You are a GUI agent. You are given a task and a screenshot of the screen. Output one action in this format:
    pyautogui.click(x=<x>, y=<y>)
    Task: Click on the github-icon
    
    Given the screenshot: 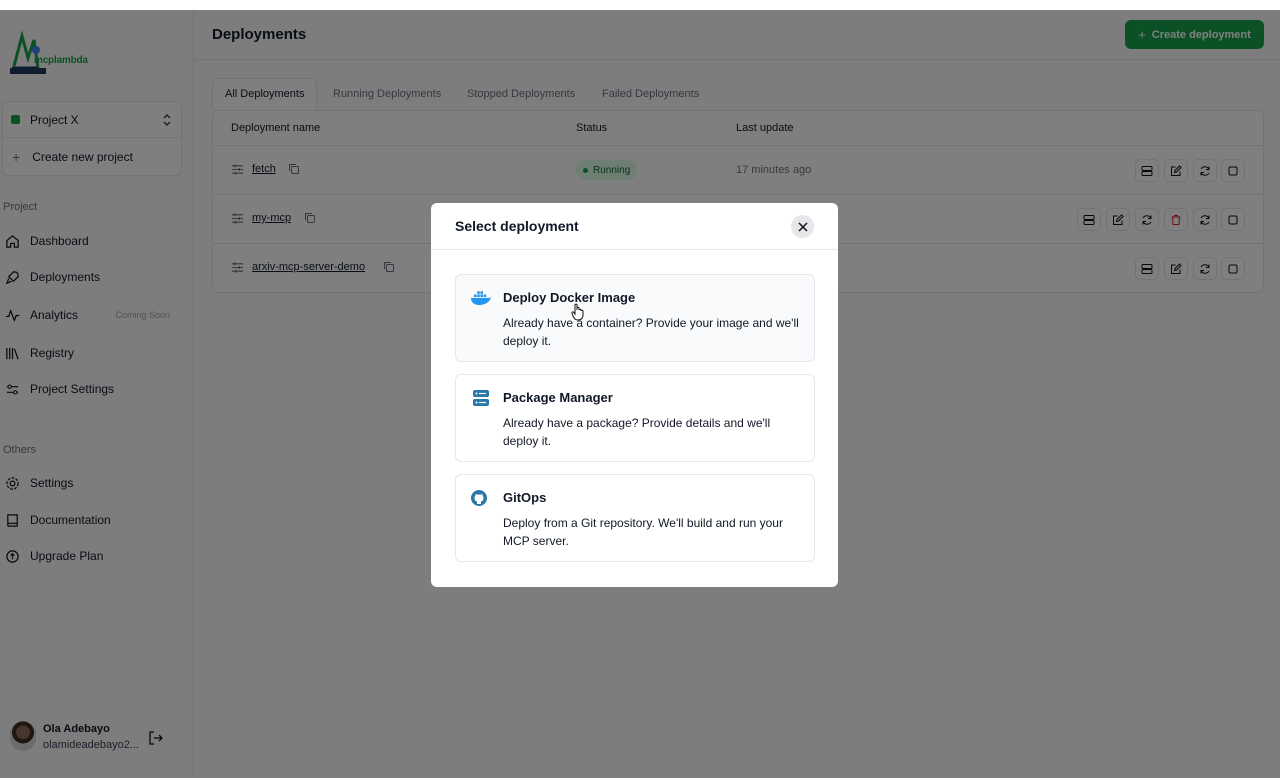 What is the action you would take?
    pyautogui.click(x=479, y=498)
    